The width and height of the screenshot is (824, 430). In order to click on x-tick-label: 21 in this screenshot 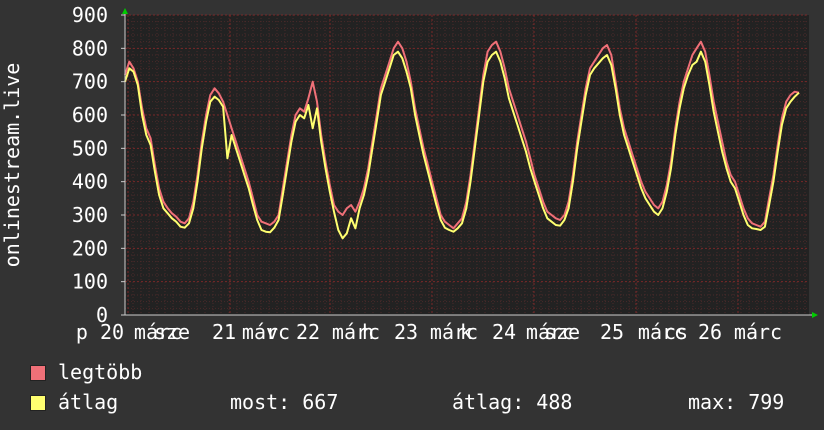, I will do `click(224, 332)`.